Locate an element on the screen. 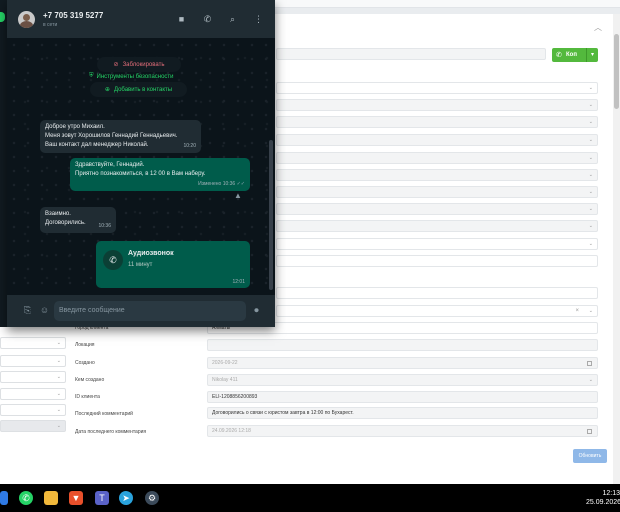 This screenshot has height=512, width=620. telegram-icon: ➤ is located at coordinates (126, 498).